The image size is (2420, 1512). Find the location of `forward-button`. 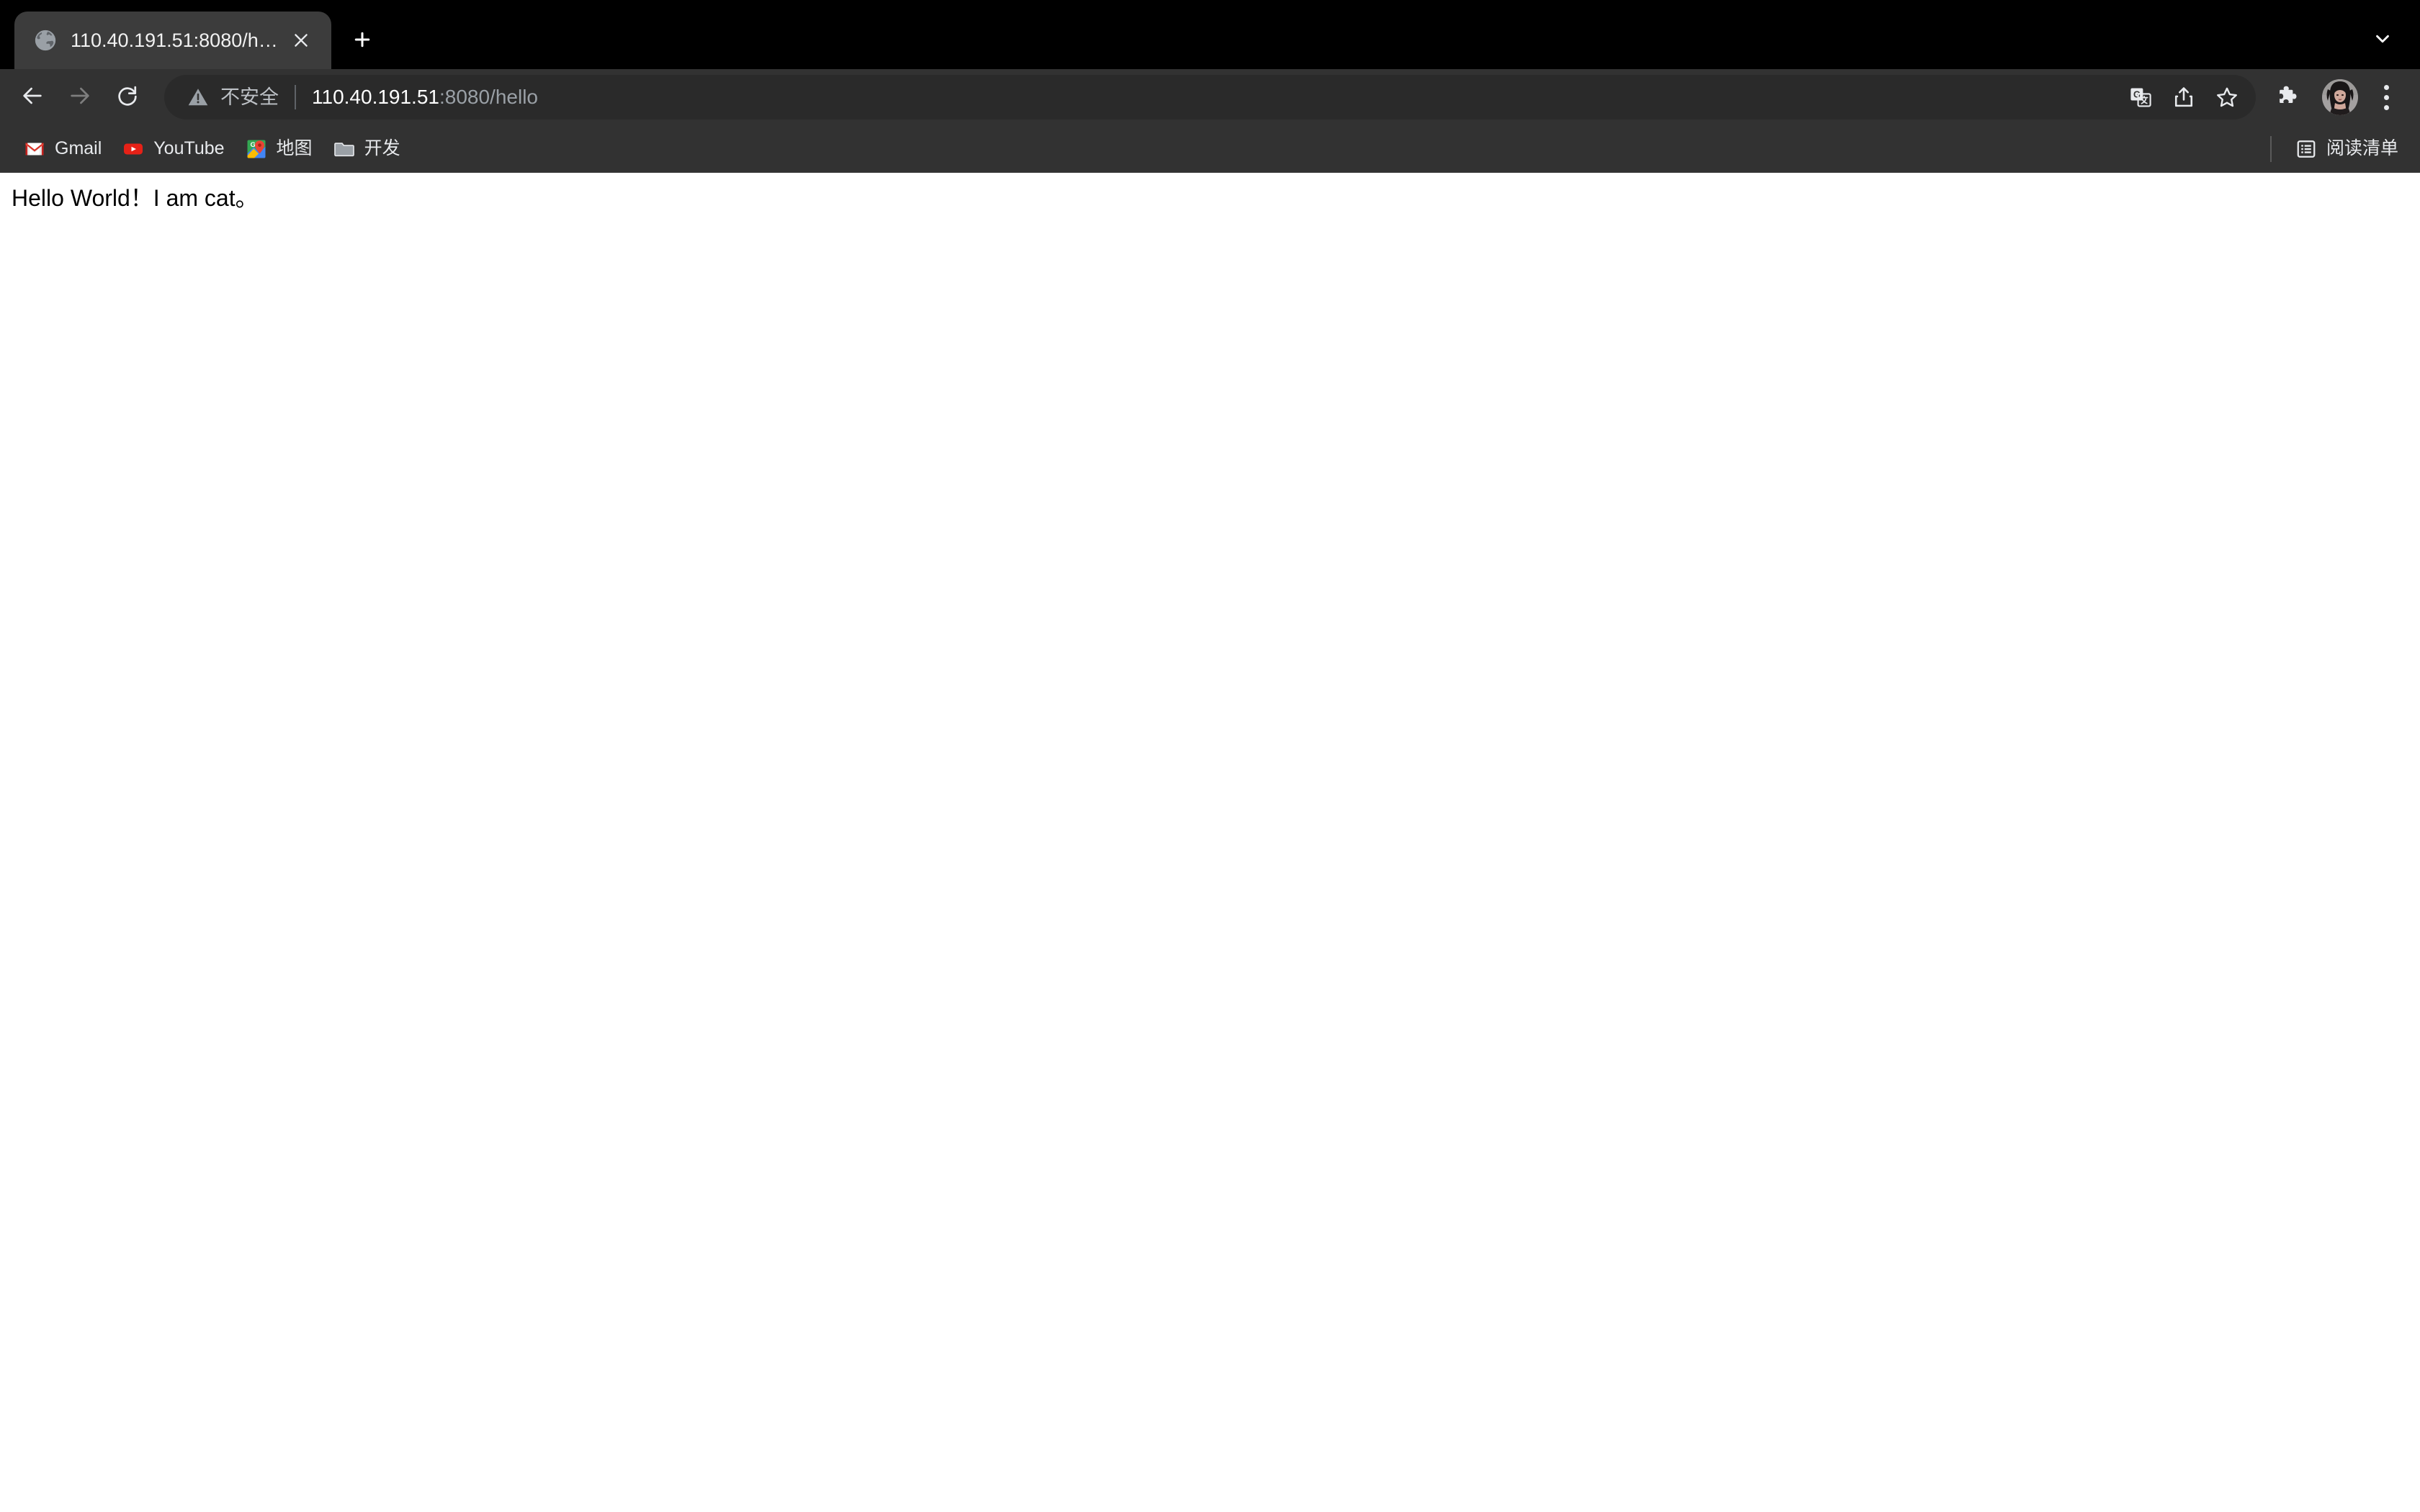

forward-button is located at coordinates (80, 97).